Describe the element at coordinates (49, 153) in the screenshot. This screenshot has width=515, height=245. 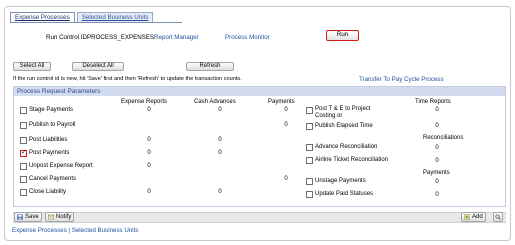
I see `post-payments-label: Post Payments` at that location.